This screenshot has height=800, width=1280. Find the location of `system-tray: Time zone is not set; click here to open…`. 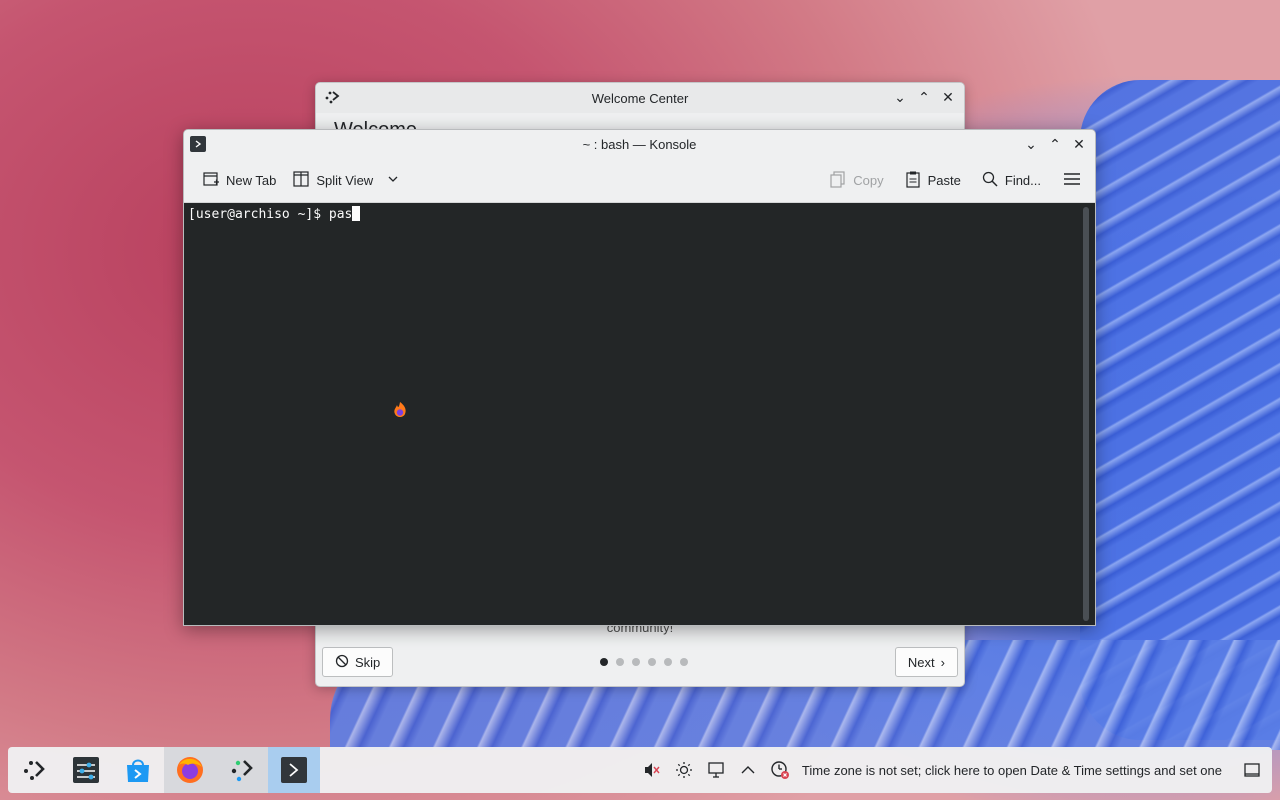

system-tray: Time zone is not set; click here to open… is located at coordinates (952, 770).